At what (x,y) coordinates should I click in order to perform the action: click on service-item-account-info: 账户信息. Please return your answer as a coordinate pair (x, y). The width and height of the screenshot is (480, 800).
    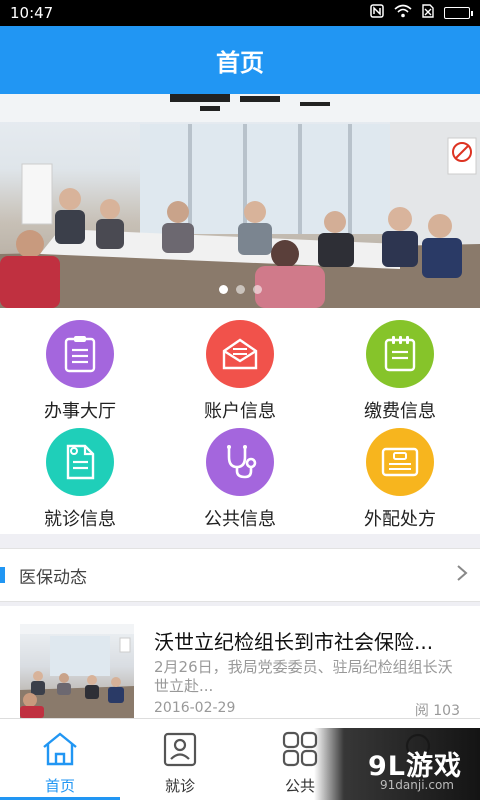
    Looking at the image, I should click on (240, 370).